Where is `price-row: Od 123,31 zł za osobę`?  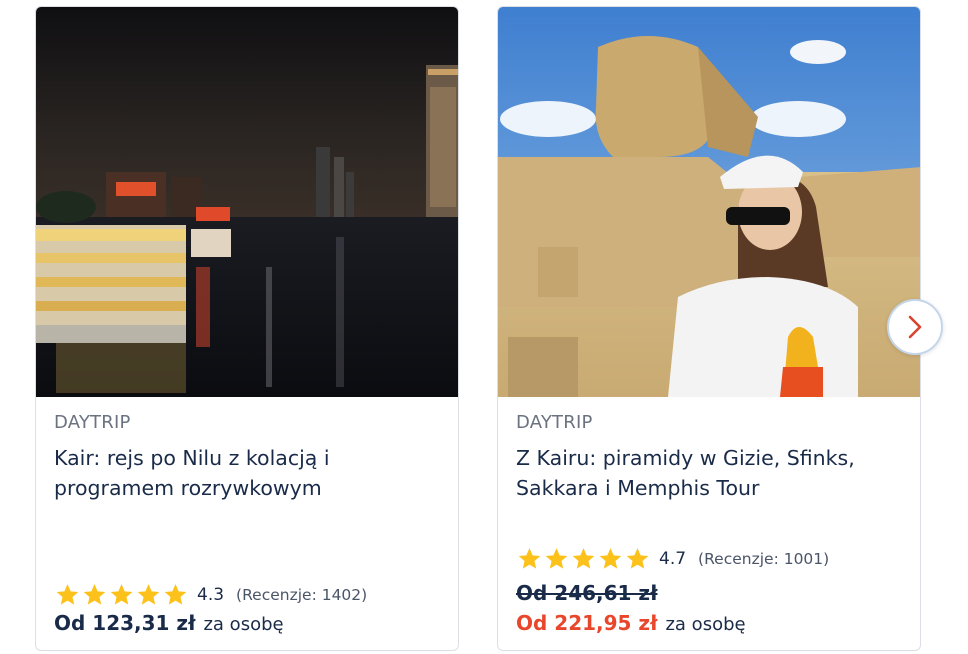
price-row: Od 123,31 zł za osobę is located at coordinates (169, 623).